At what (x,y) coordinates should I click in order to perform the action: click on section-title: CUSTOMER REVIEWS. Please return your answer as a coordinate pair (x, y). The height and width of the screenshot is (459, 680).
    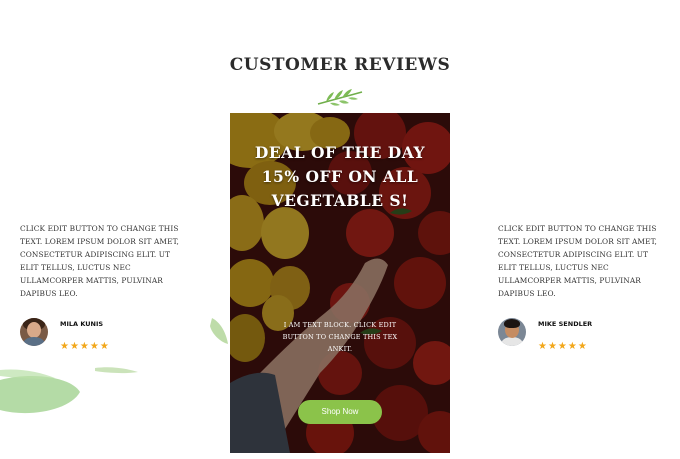
    Looking at the image, I should click on (340, 65).